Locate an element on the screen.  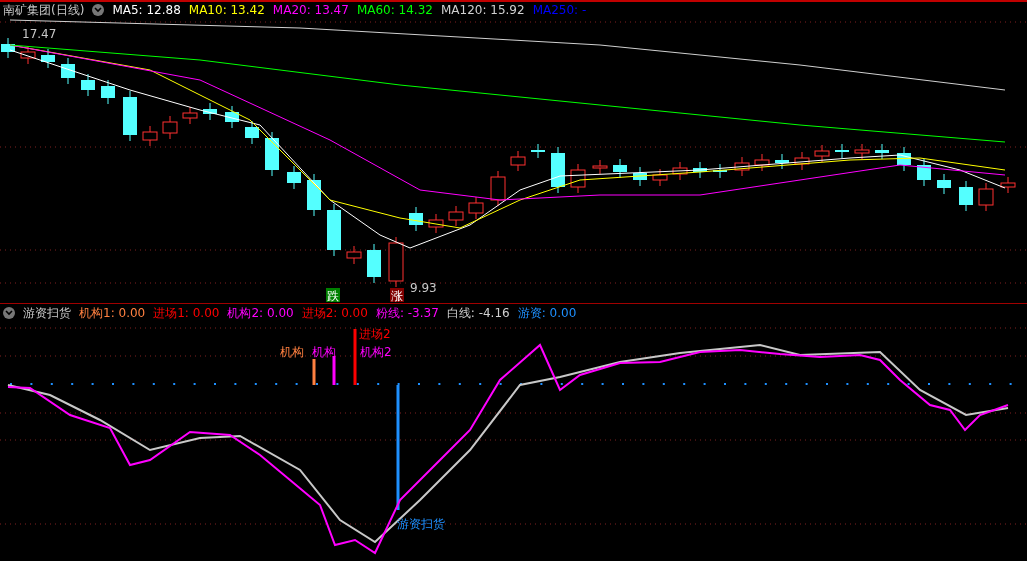
ma-reading: MA250: - is located at coordinates (559, 10).